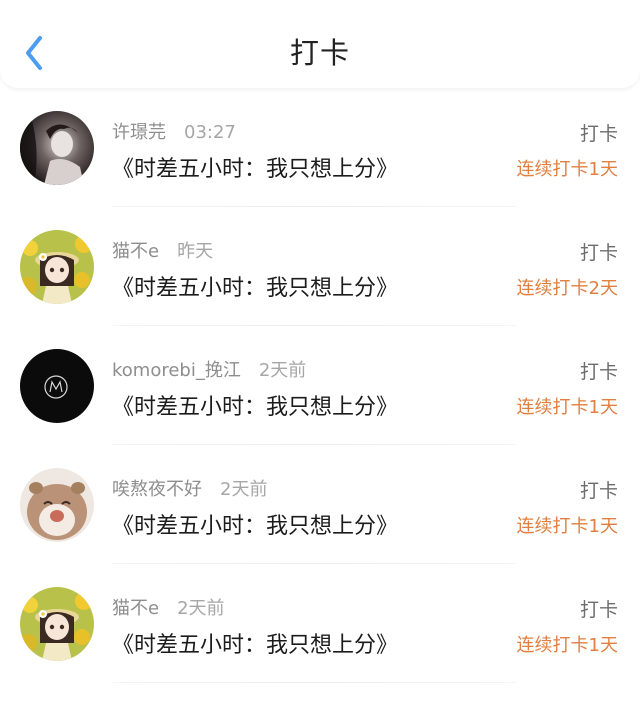  I want to click on timestamp: 昨天, so click(195, 251).